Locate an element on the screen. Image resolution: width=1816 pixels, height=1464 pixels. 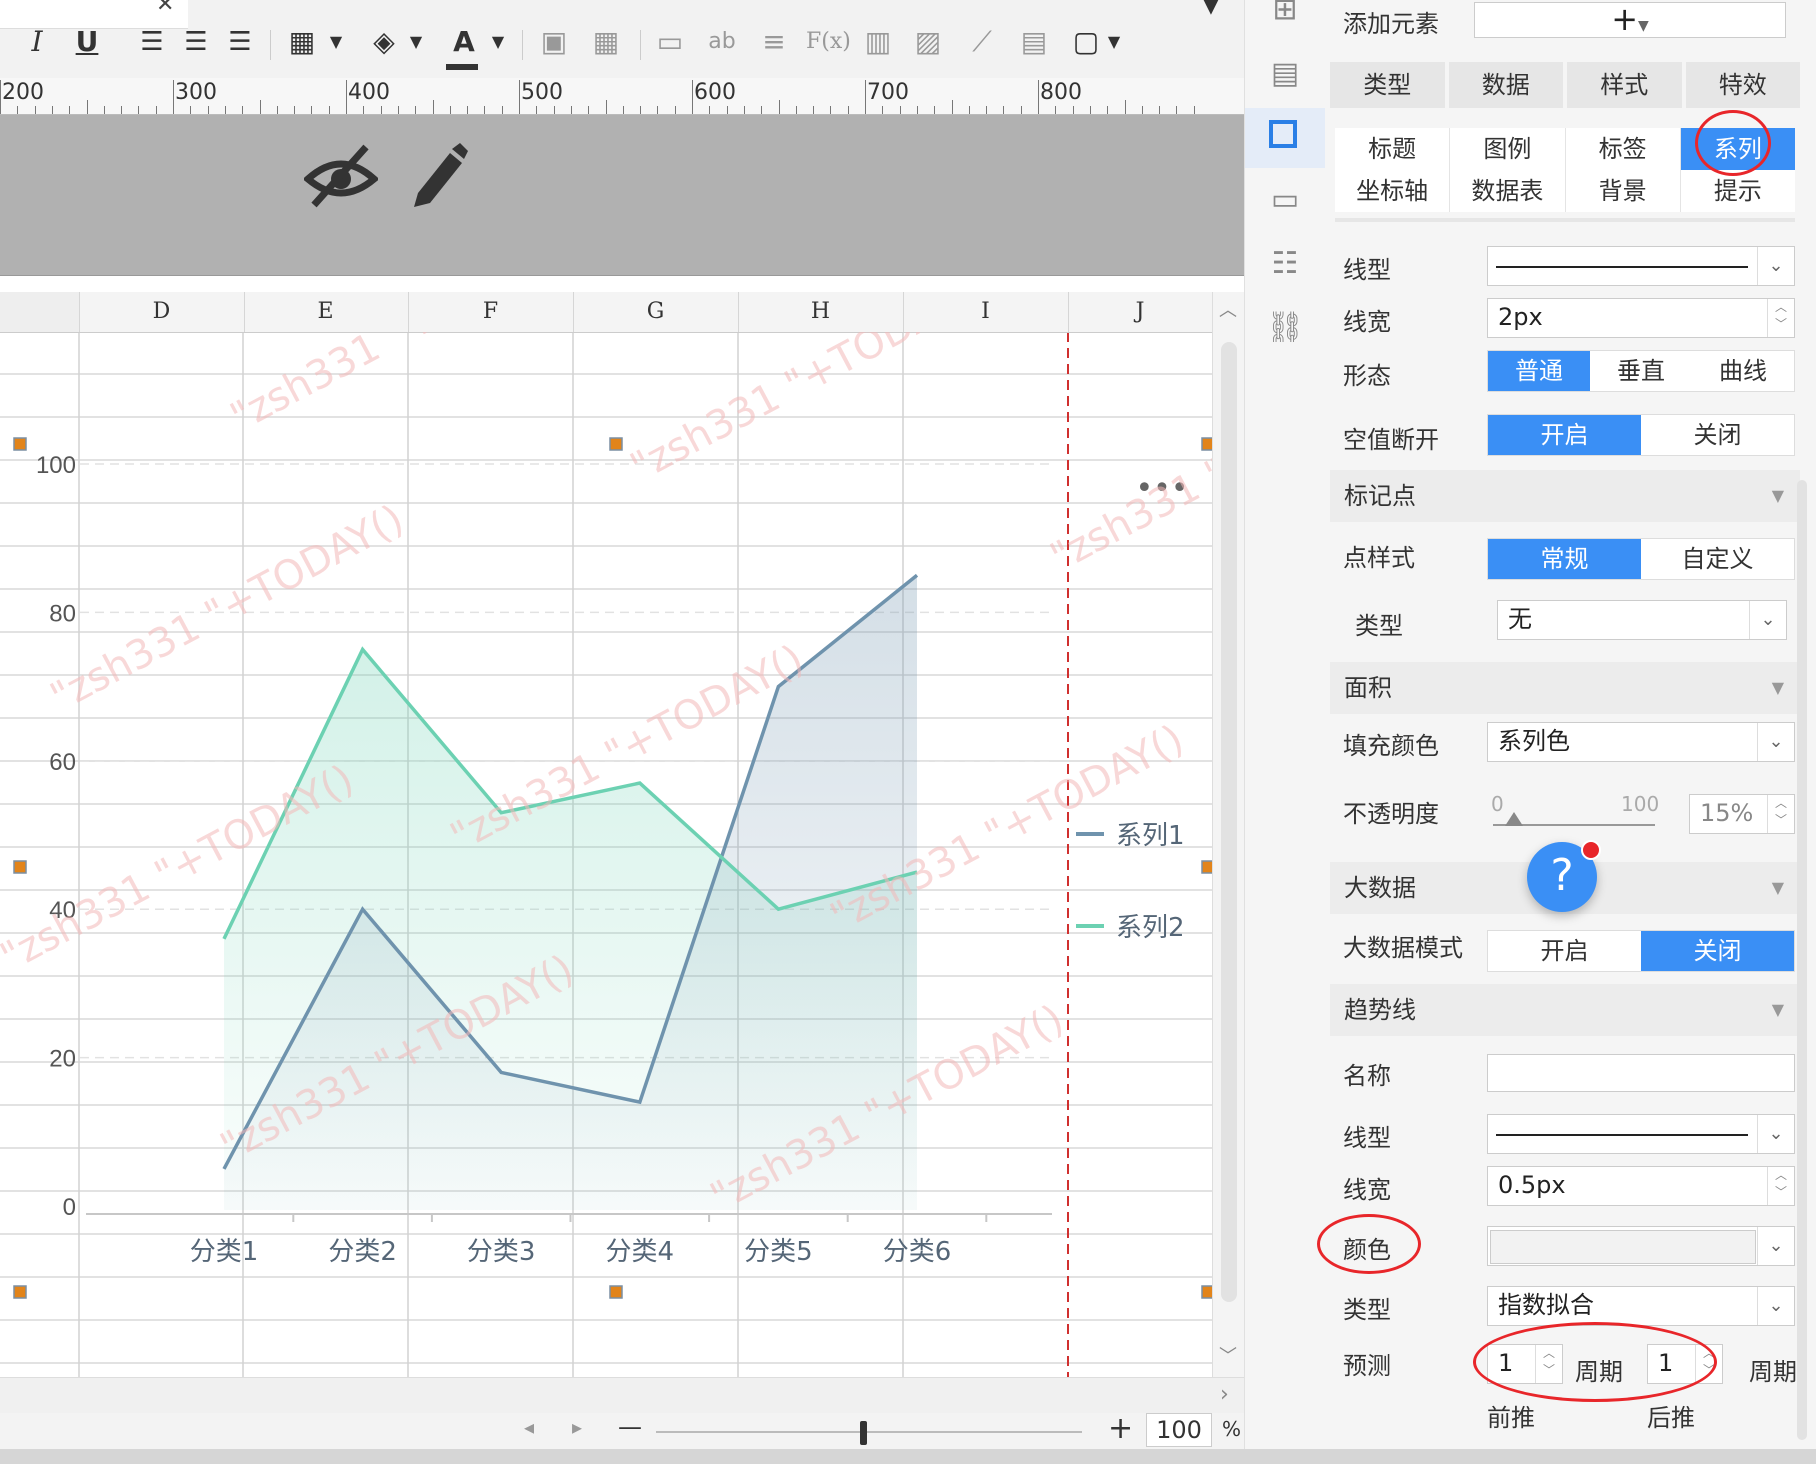
bar-chart-icon: ▥ is located at coordinates (878, 42).